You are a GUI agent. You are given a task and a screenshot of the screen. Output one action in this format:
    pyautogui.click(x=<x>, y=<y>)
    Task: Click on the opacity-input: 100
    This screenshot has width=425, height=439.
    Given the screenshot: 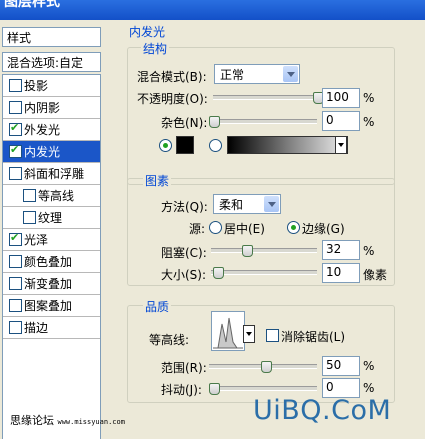 What is the action you would take?
    pyautogui.click(x=341, y=98)
    